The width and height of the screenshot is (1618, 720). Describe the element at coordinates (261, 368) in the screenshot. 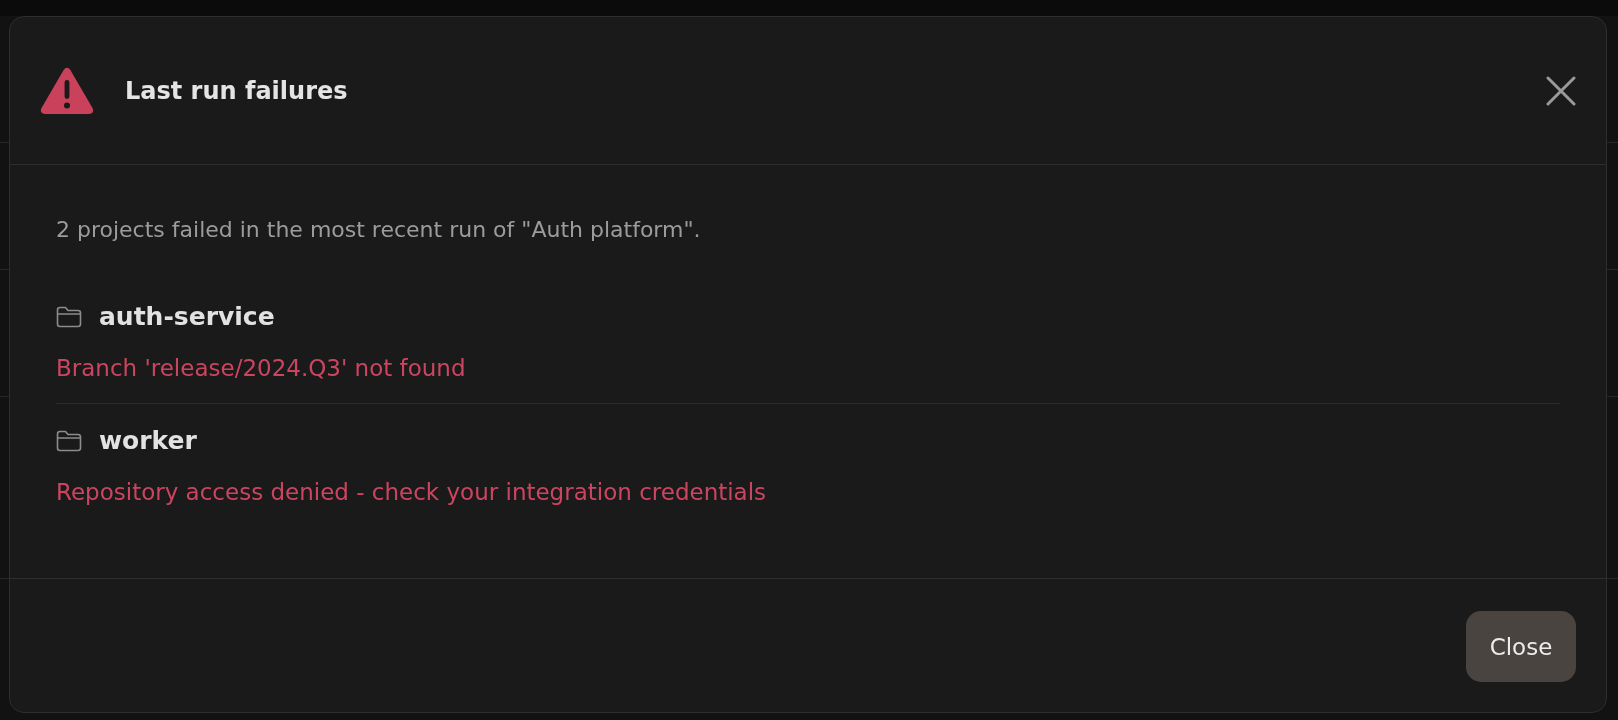

I see `error-message: Branch 'release/2024.Q3' not found` at that location.